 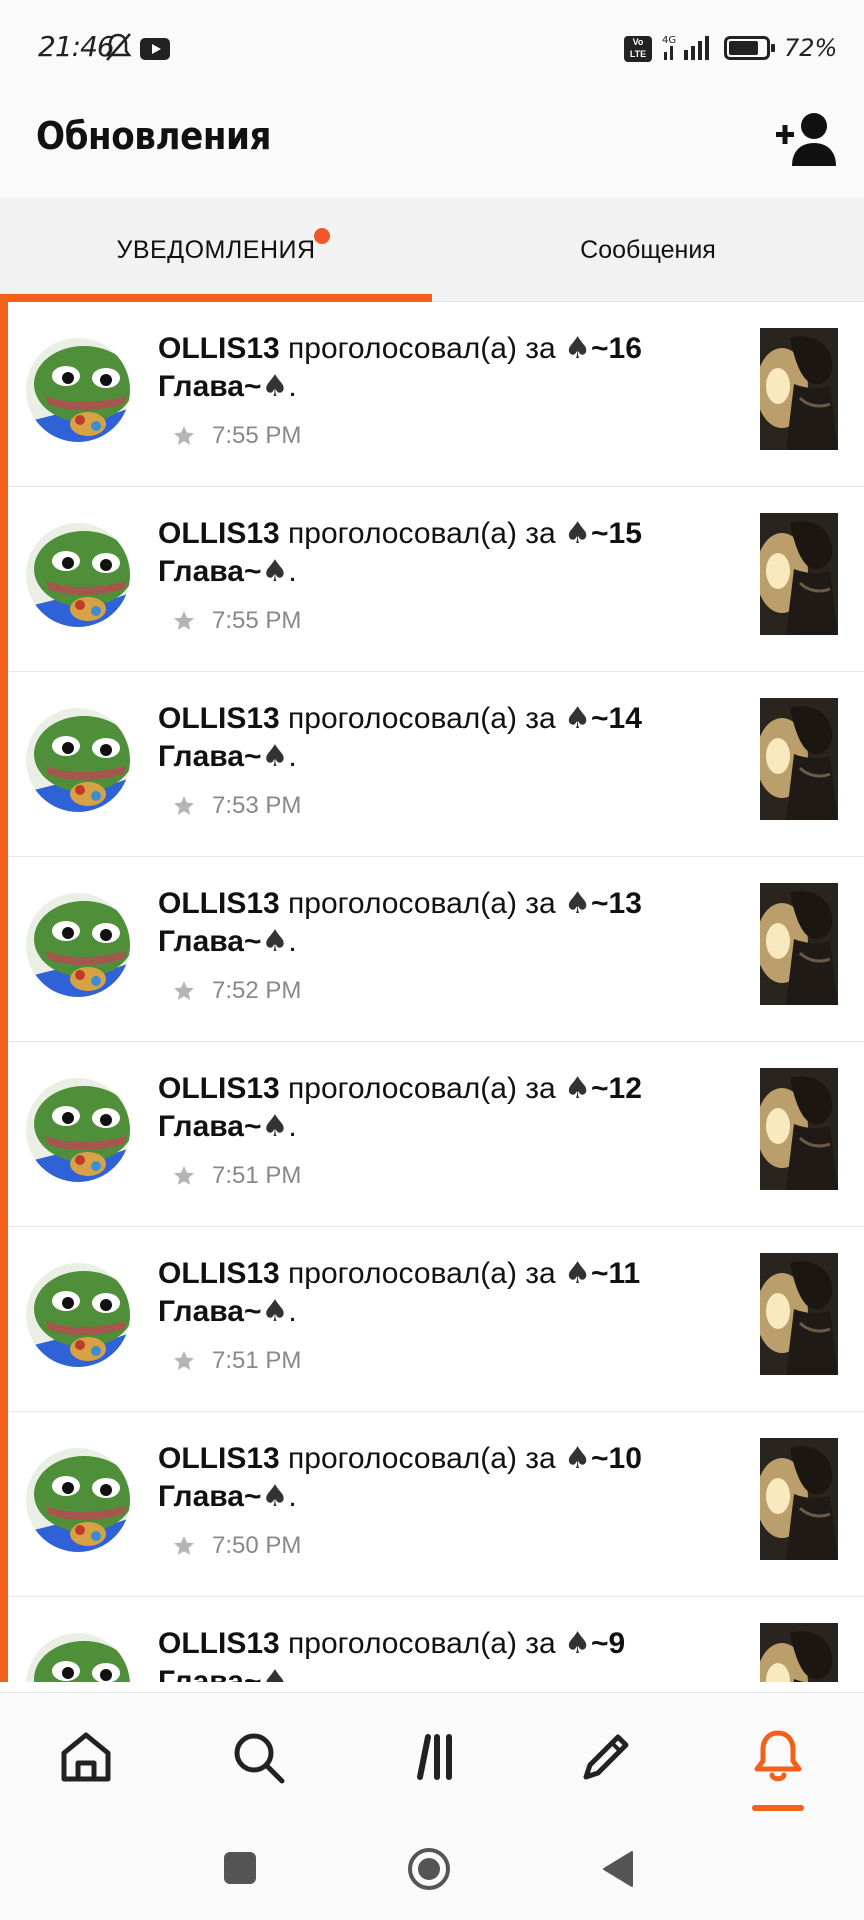 What do you see at coordinates (118, 47) in the screenshot?
I see `bell-off-icon` at bounding box center [118, 47].